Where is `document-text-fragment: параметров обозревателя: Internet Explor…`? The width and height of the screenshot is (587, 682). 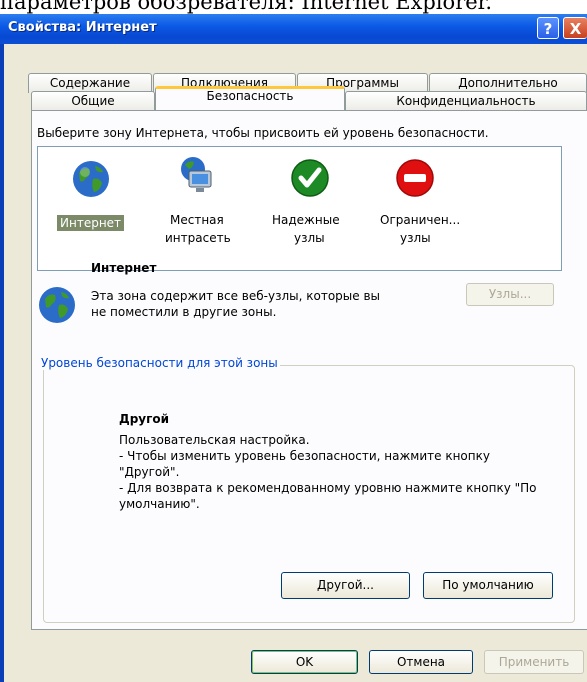 document-text-fragment: параметров обозревателя: Internet Explor… is located at coordinates (246, 7).